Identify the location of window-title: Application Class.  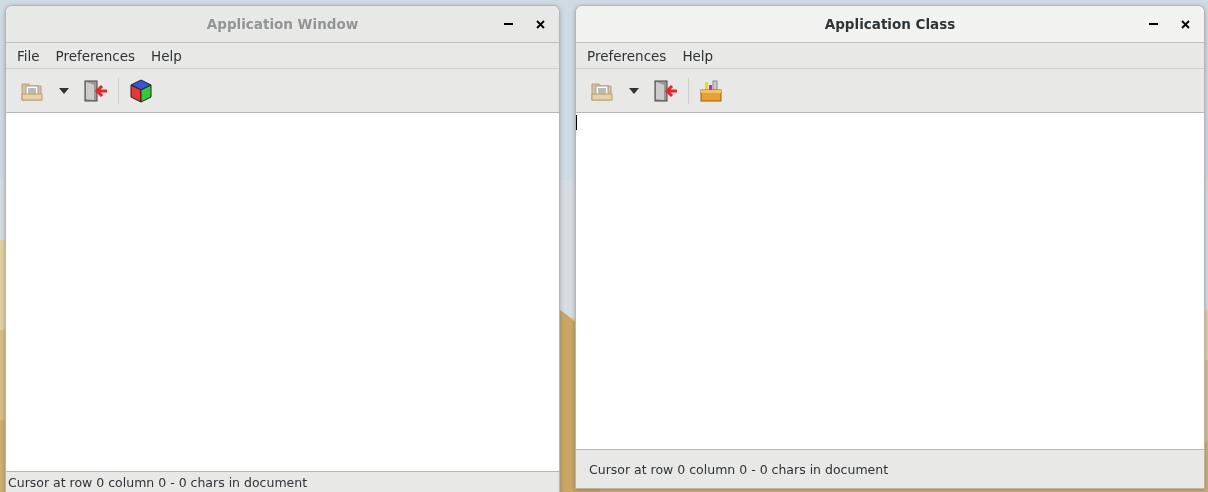
(890, 24).